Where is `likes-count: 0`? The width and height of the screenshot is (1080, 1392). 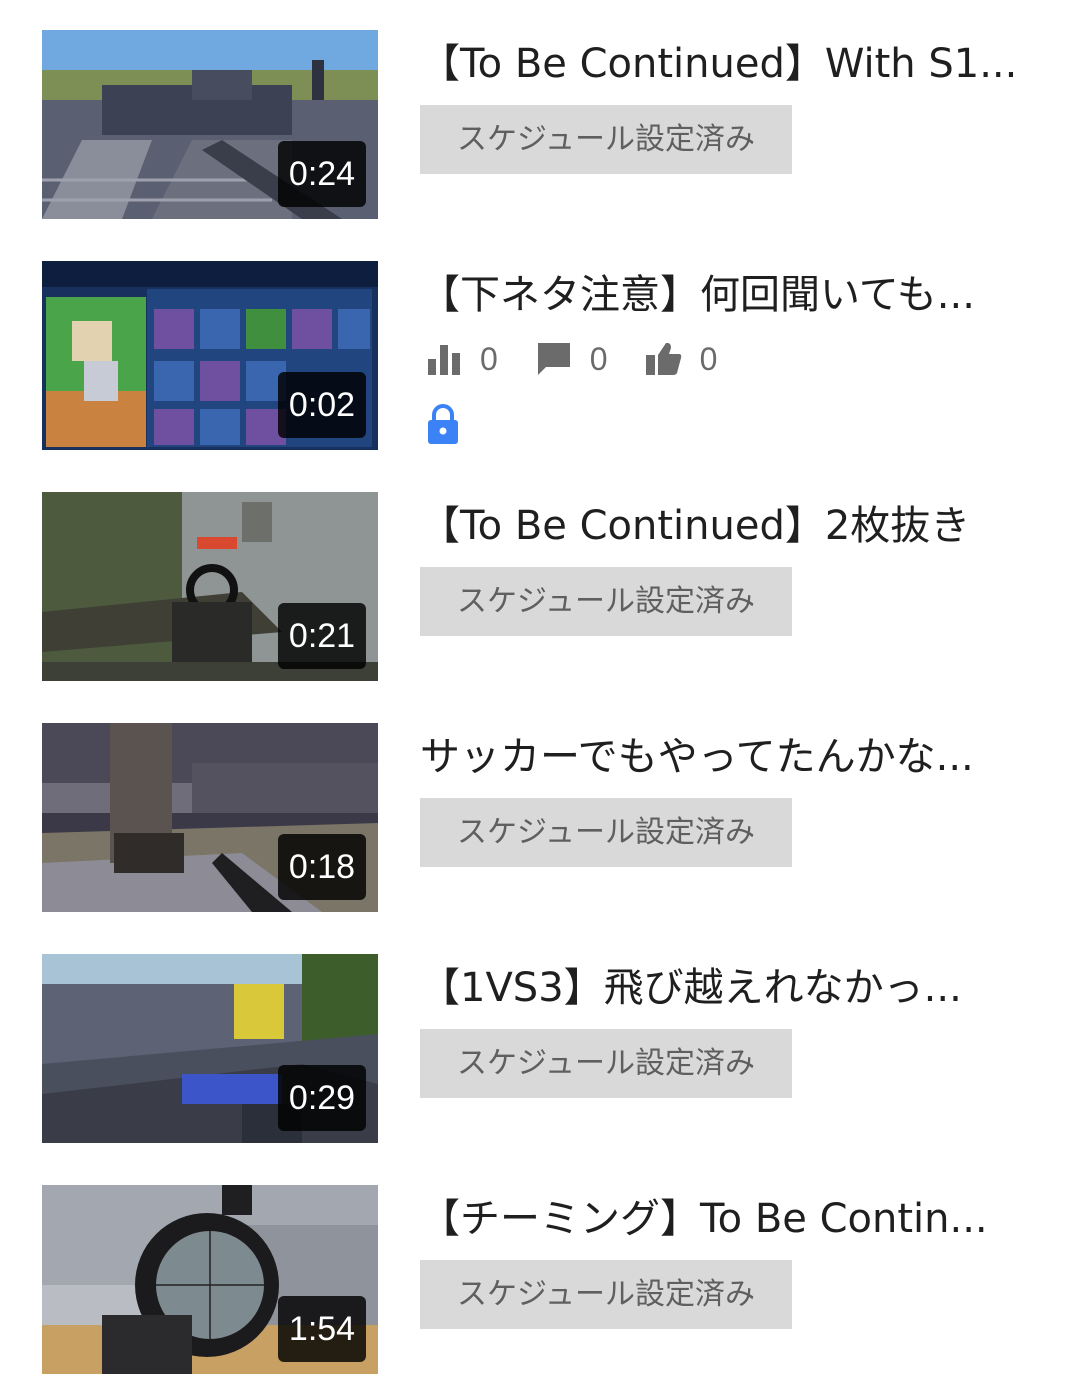
likes-count: 0 is located at coordinates (708, 358).